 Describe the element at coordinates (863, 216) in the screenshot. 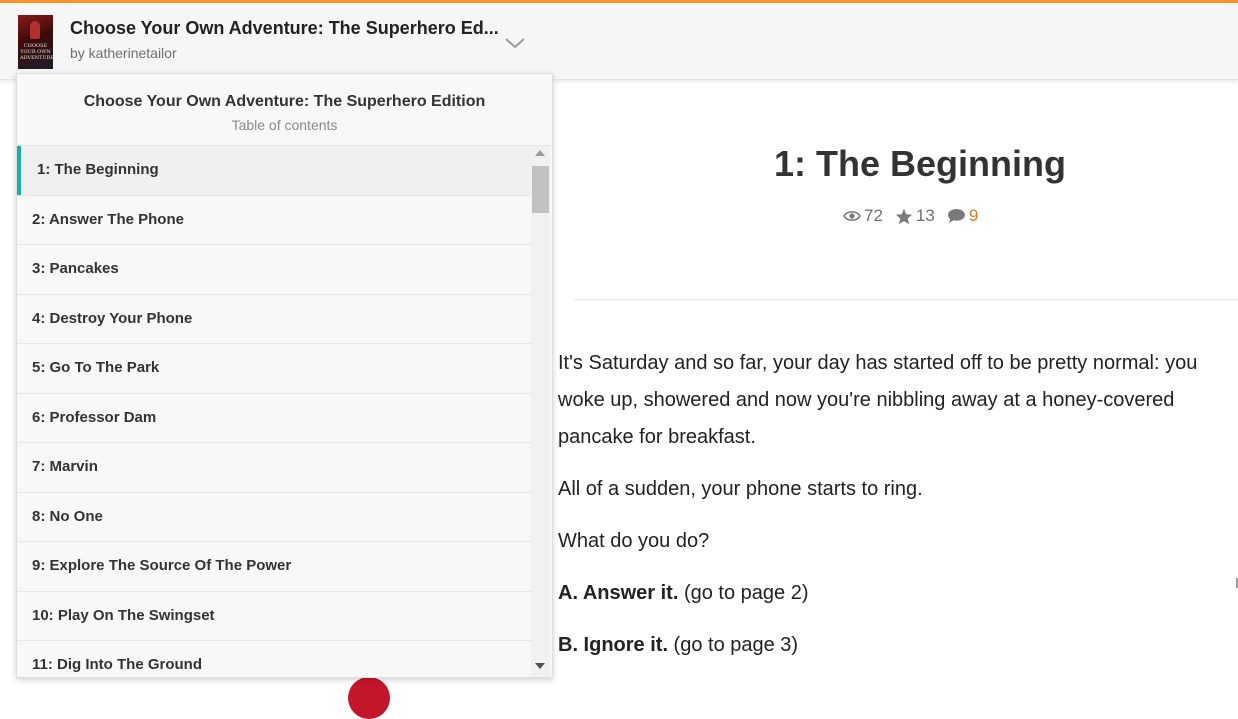

I see `reads-stat: 72` at that location.